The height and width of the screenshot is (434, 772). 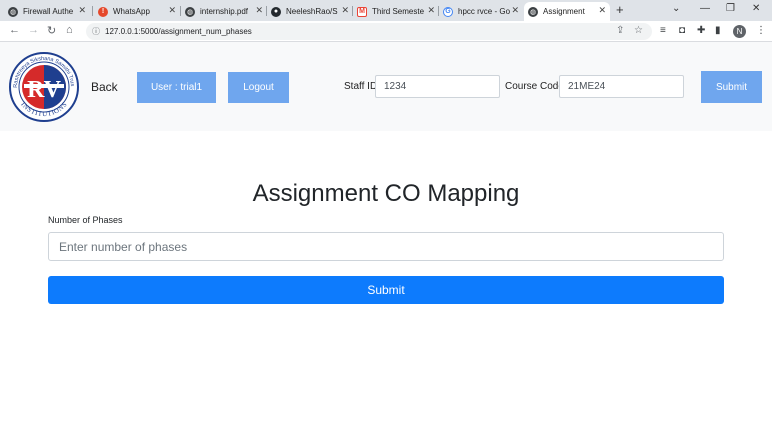 What do you see at coordinates (96, 31) in the screenshot?
I see `info-icon: ⓘ` at bounding box center [96, 31].